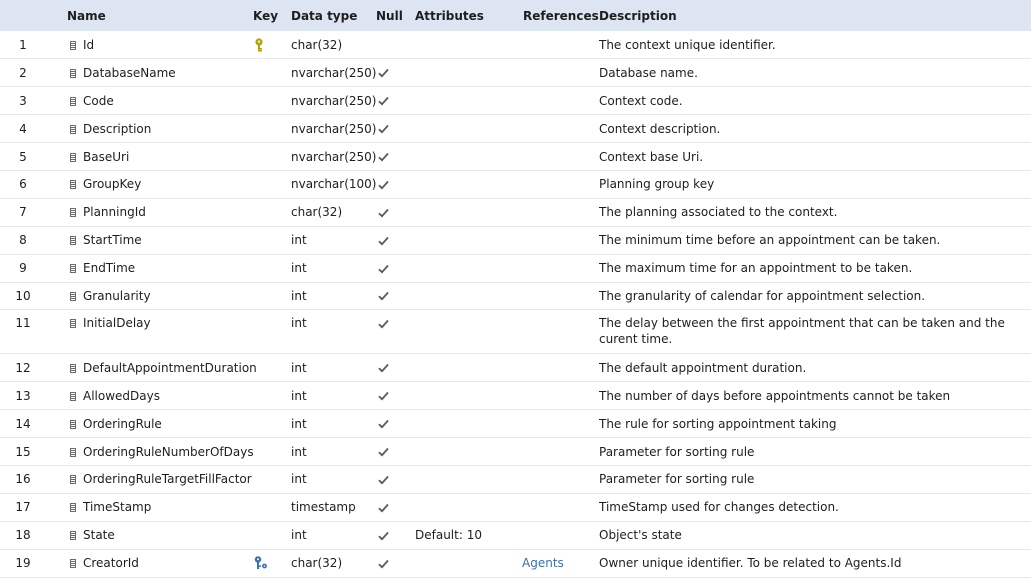 The width and height of the screenshot is (1031, 578). I want to click on column-name-cell: TimeStamp, so click(153, 507).